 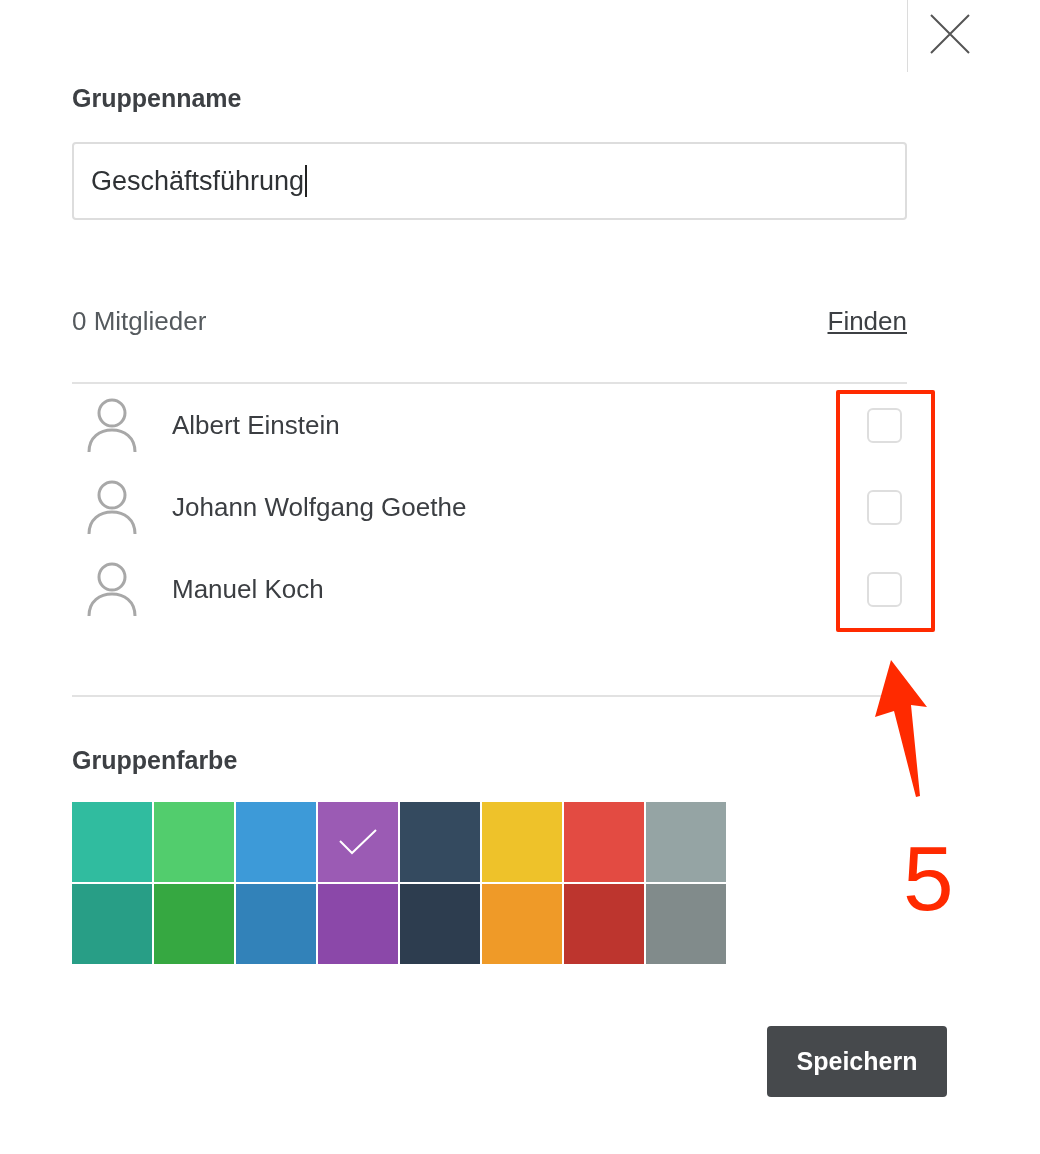 What do you see at coordinates (319, 507) in the screenshot?
I see `member-name: Johann Wolfgang Goethe` at bounding box center [319, 507].